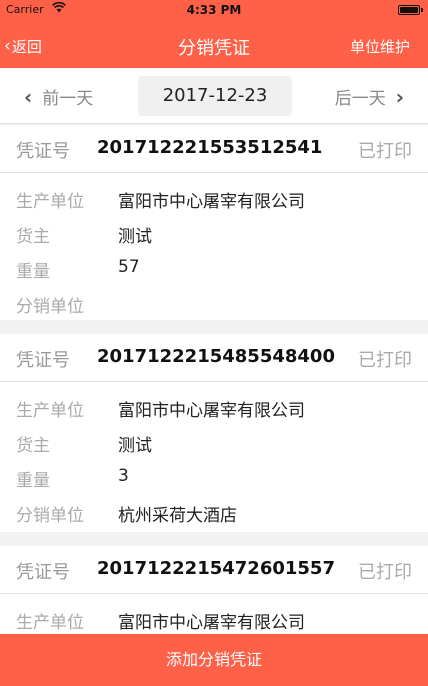  I want to click on next-day-button: 后一天 ›, so click(369, 97).